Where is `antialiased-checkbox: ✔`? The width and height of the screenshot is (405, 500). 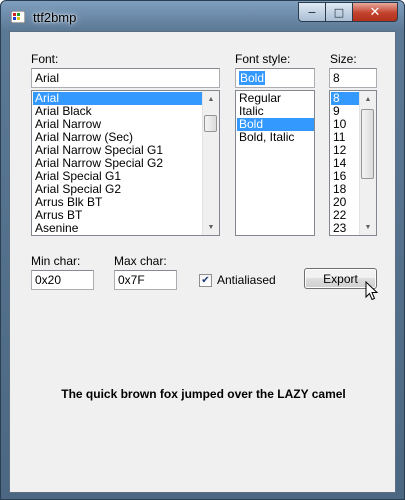 antialiased-checkbox: ✔ is located at coordinates (205, 280).